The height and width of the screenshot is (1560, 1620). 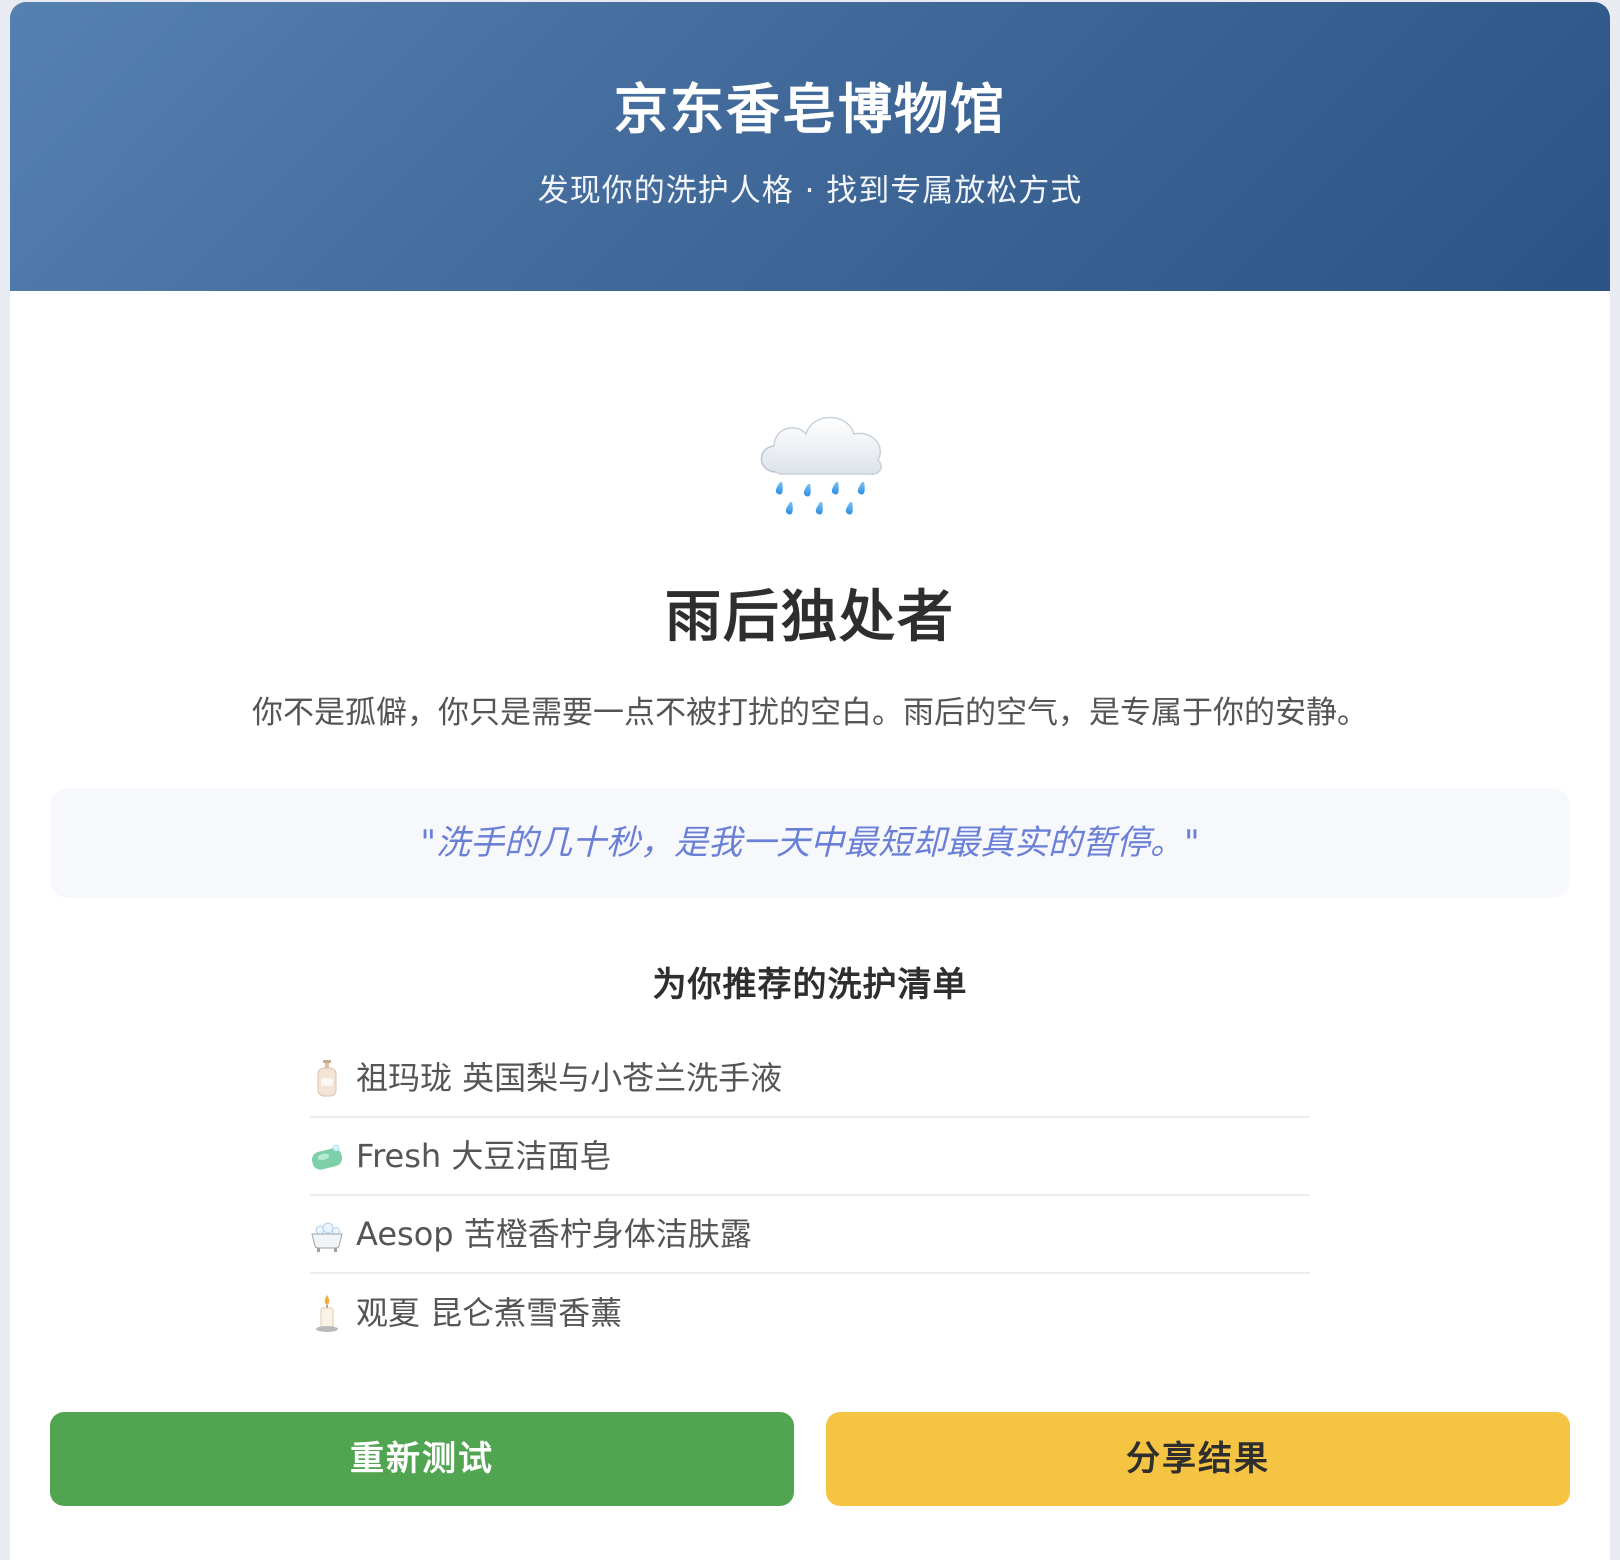 What do you see at coordinates (554, 1234) in the screenshot?
I see `list-item-label: Aesop 苦橙香柠身体洁肤露` at bounding box center [554, 1234].